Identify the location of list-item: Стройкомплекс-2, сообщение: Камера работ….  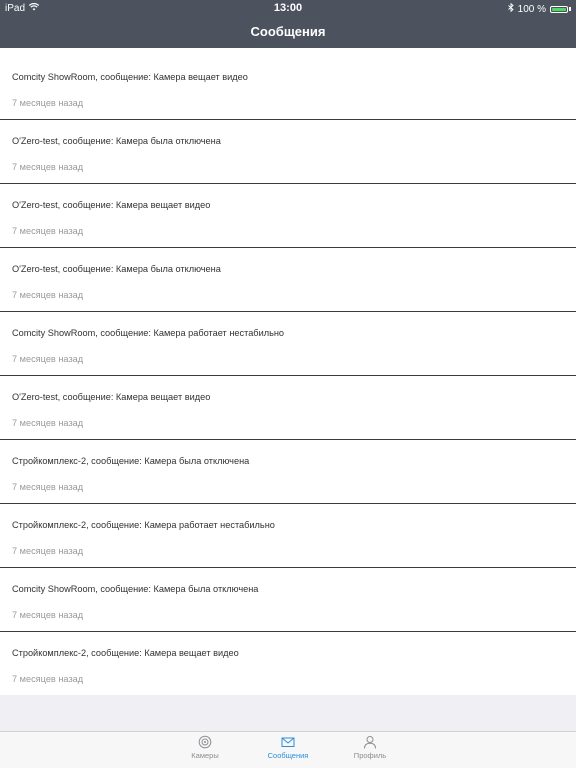
(288, 536).